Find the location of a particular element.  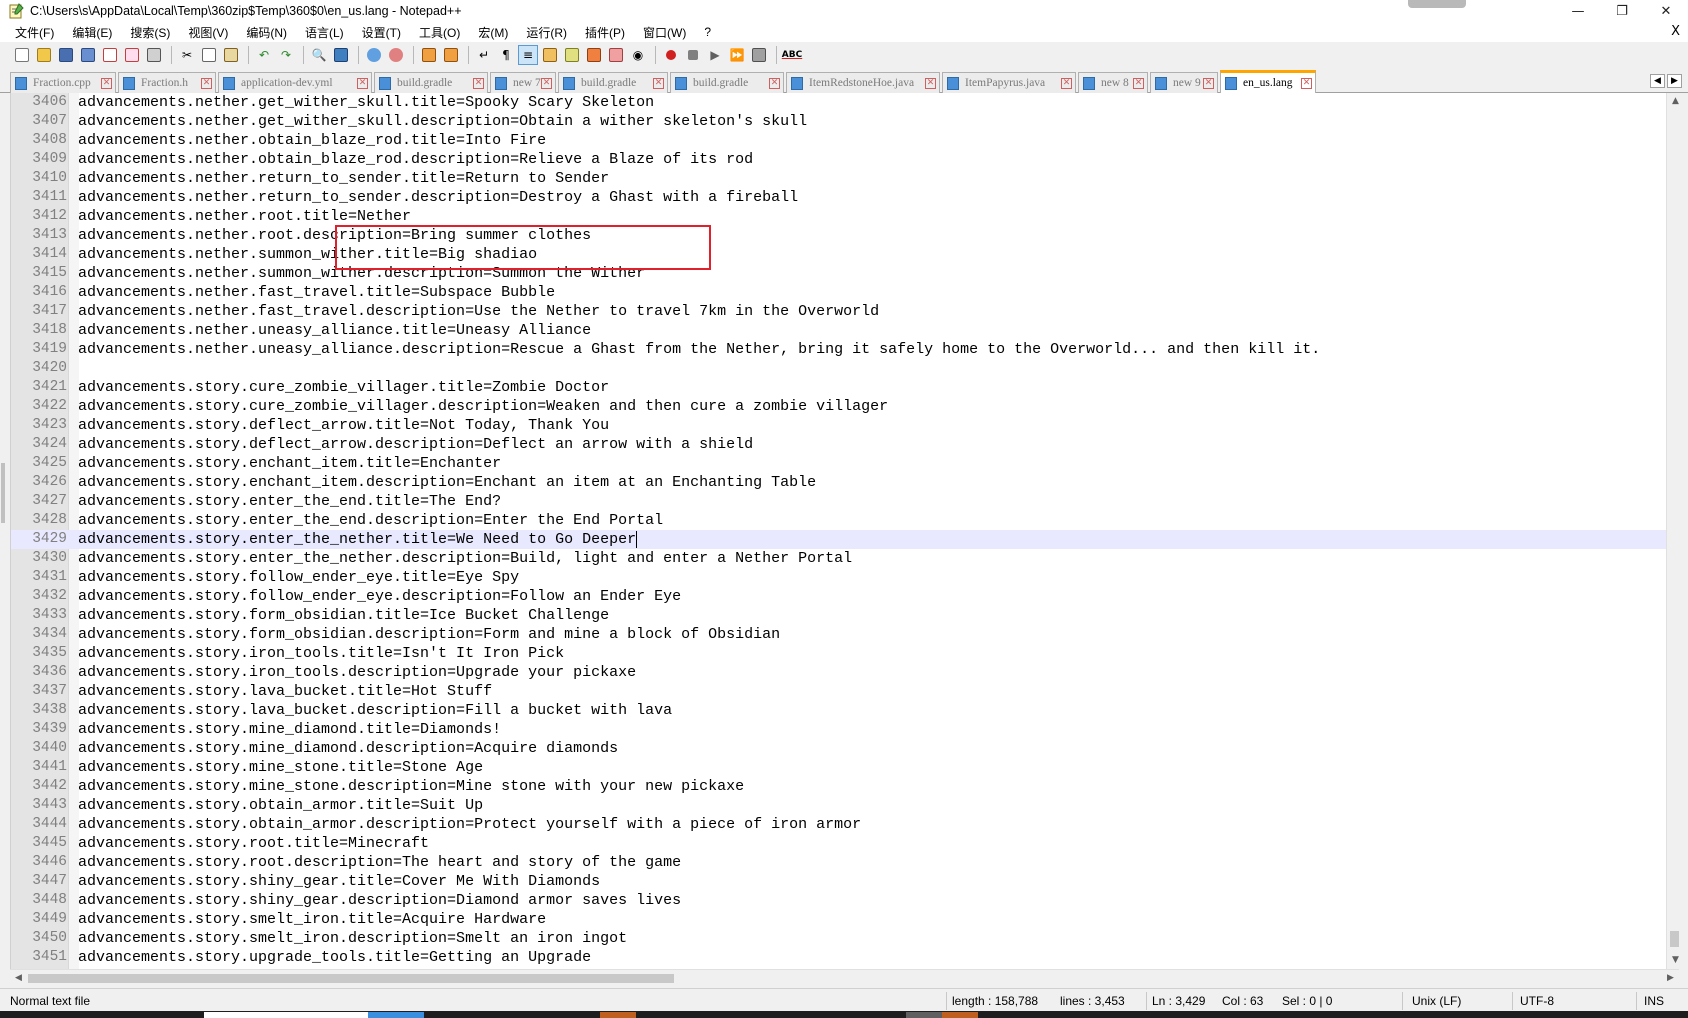

word-wrap-icon: ↵ is located at coordinates (484, 55).